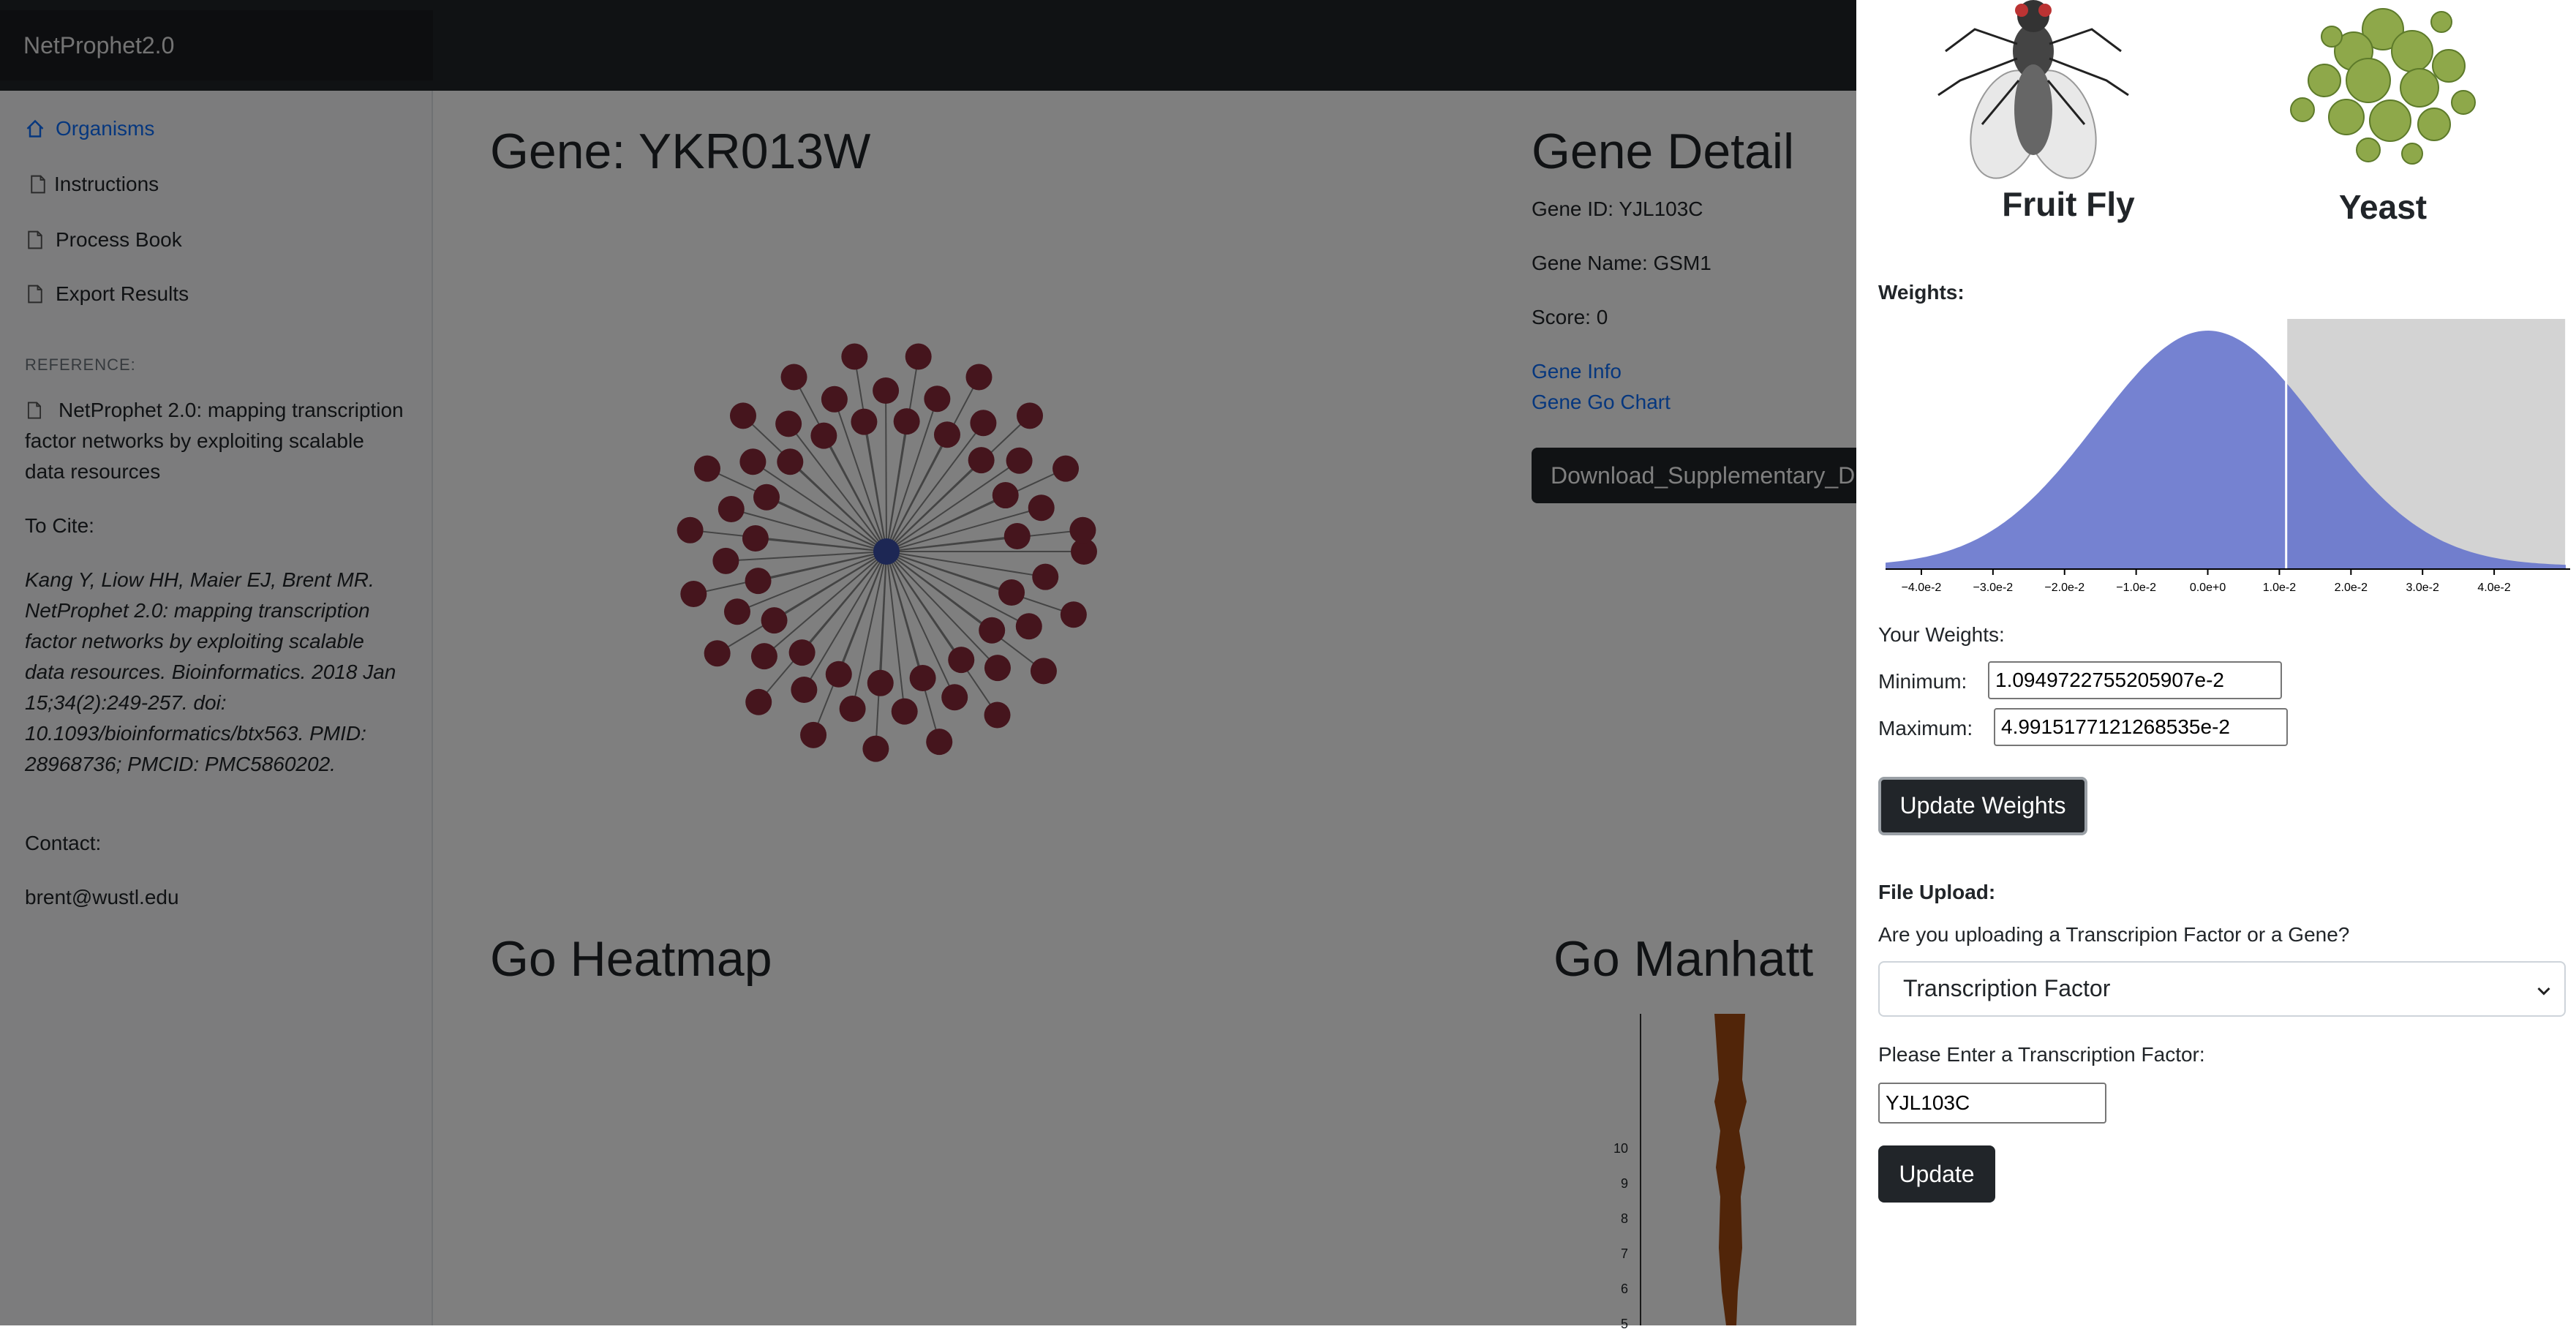 The width and height of the screenshot is (2576, 1332). What do you see at coordinates (2383, 207) in the screenshot?
I see `organism-label-yeast: Yeast` at bounding box center [2383, 207].